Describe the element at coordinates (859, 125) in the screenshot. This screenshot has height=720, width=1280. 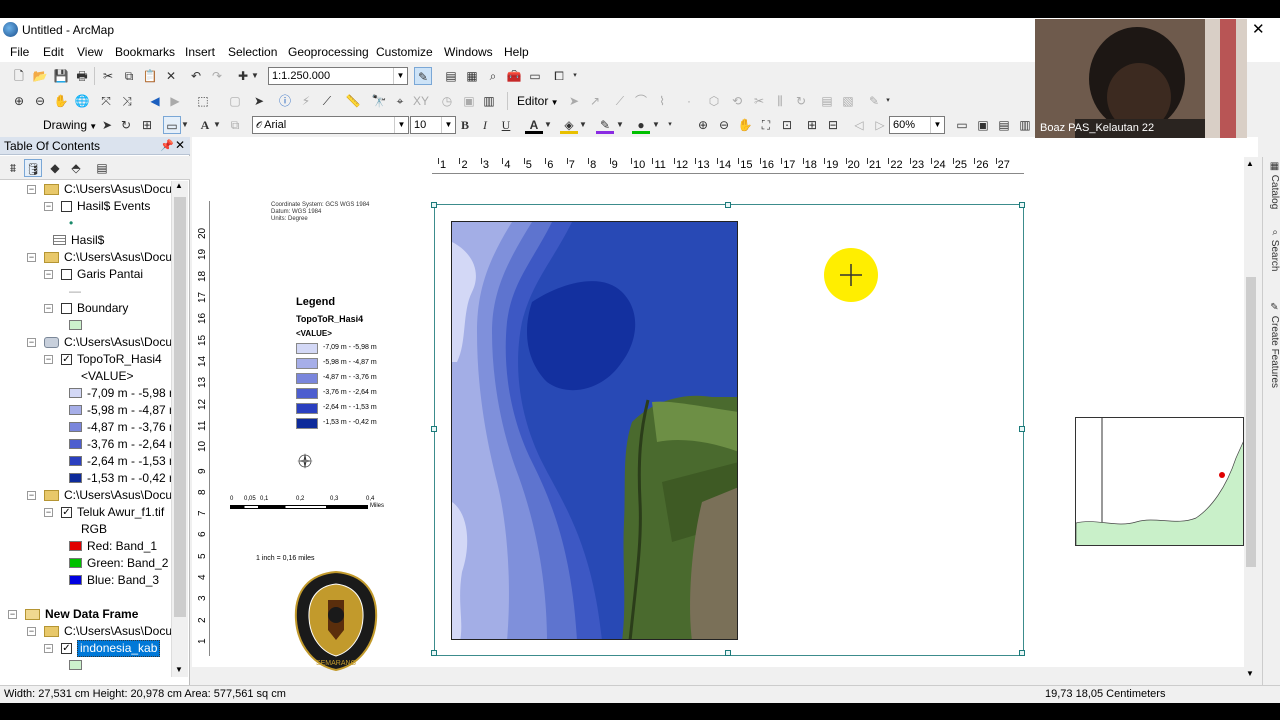
I see `go-back-extent-icon: ◁` at that location.